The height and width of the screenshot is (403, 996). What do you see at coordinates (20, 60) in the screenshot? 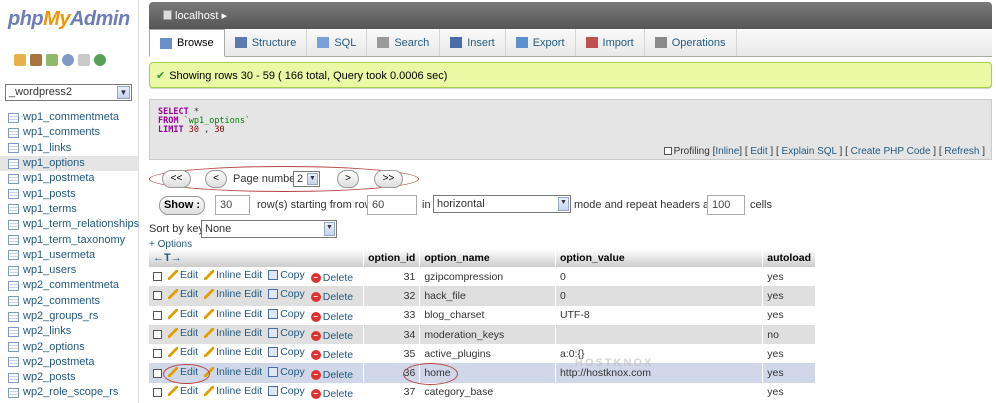
I see `home-icon` at bounding box center [20, 60].